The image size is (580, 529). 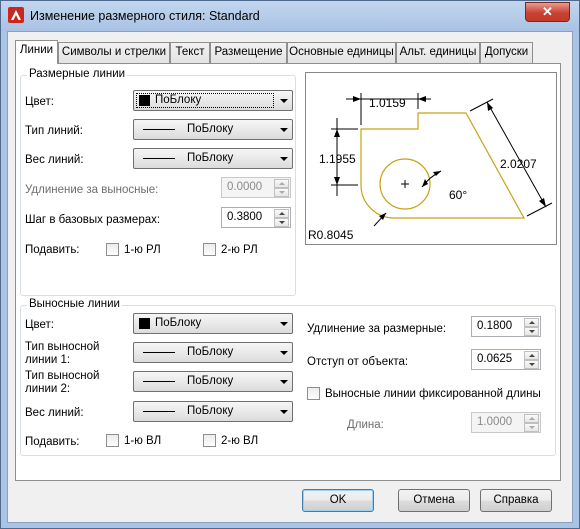 I want to click on suppress-dim-line-1-label: 1-ю РЛ, so click(x=142, y=250).